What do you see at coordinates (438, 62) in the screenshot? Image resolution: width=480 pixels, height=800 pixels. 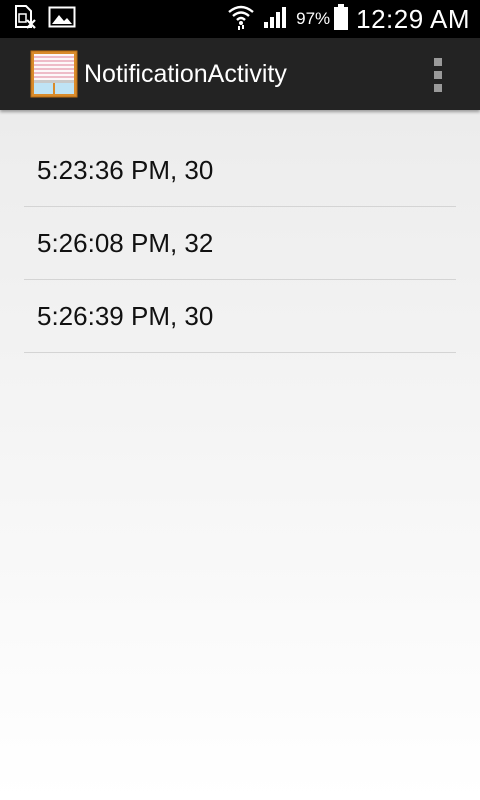 I see `overflow-menu-icon` at bounding box center [438, 62].